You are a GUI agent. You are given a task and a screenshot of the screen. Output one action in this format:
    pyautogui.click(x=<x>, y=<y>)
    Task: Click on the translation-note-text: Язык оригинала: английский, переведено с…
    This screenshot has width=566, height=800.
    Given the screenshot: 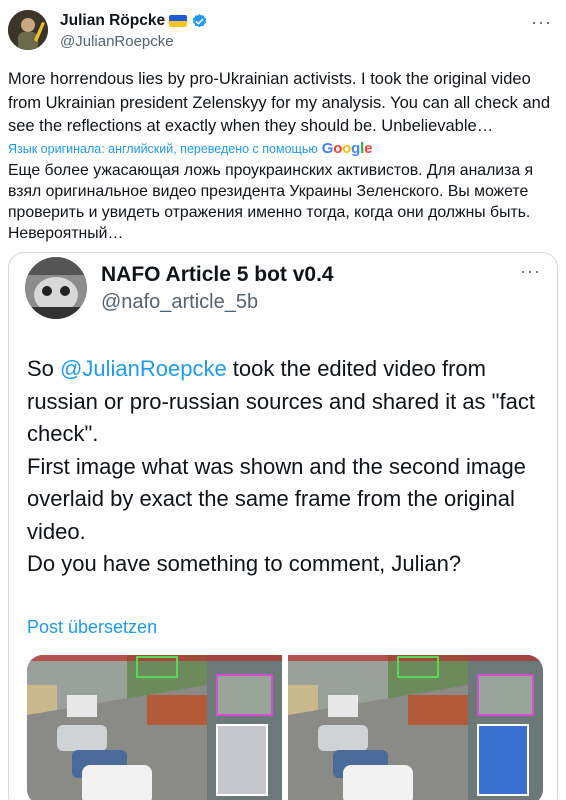 What is the action you would take?
    pyautogui.click(x=163, y=148)
    